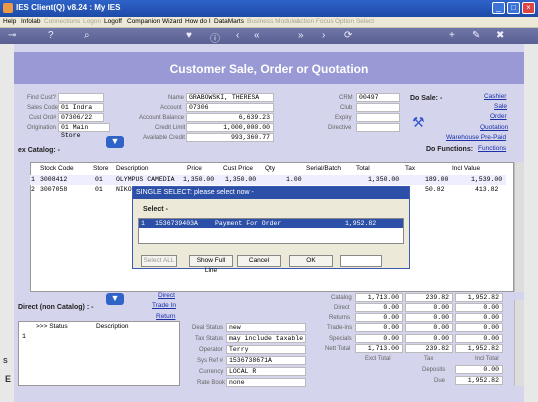 The image size is (538, 402). I want to click on deposits-field: 0.00, so click(479, 369).